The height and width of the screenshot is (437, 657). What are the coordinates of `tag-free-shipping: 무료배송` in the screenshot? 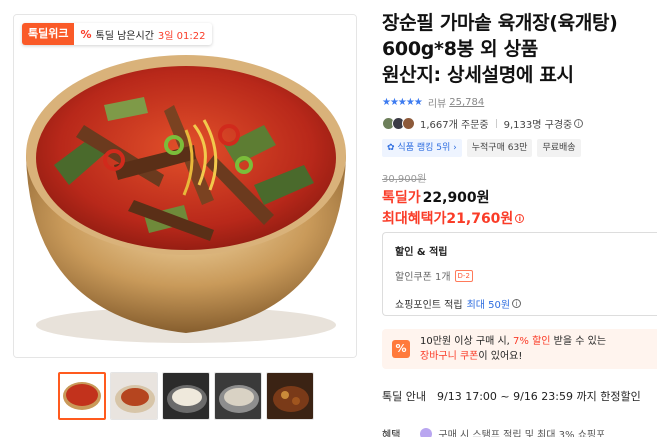 It's located at (559, 148).